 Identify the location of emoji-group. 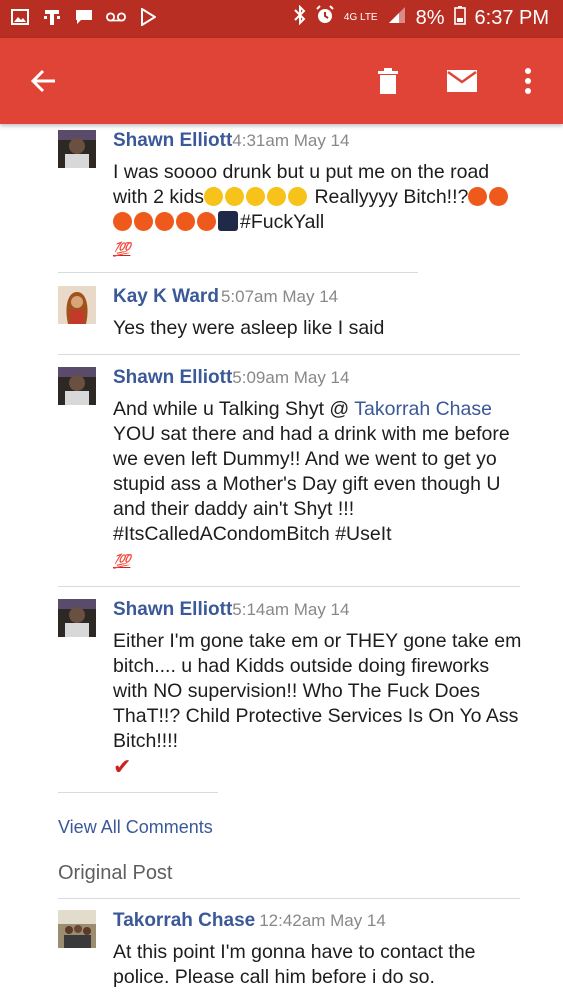
(256, 197).